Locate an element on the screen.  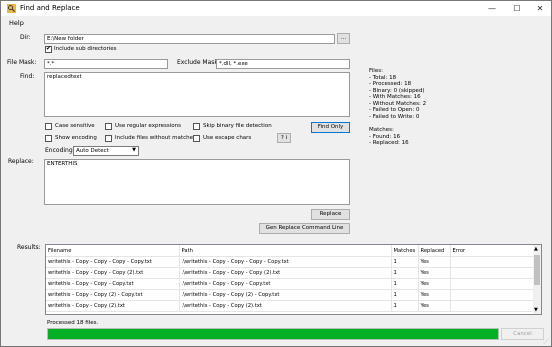
replace-textarea: ENTERTHIS is located at coordinates (197, 182).